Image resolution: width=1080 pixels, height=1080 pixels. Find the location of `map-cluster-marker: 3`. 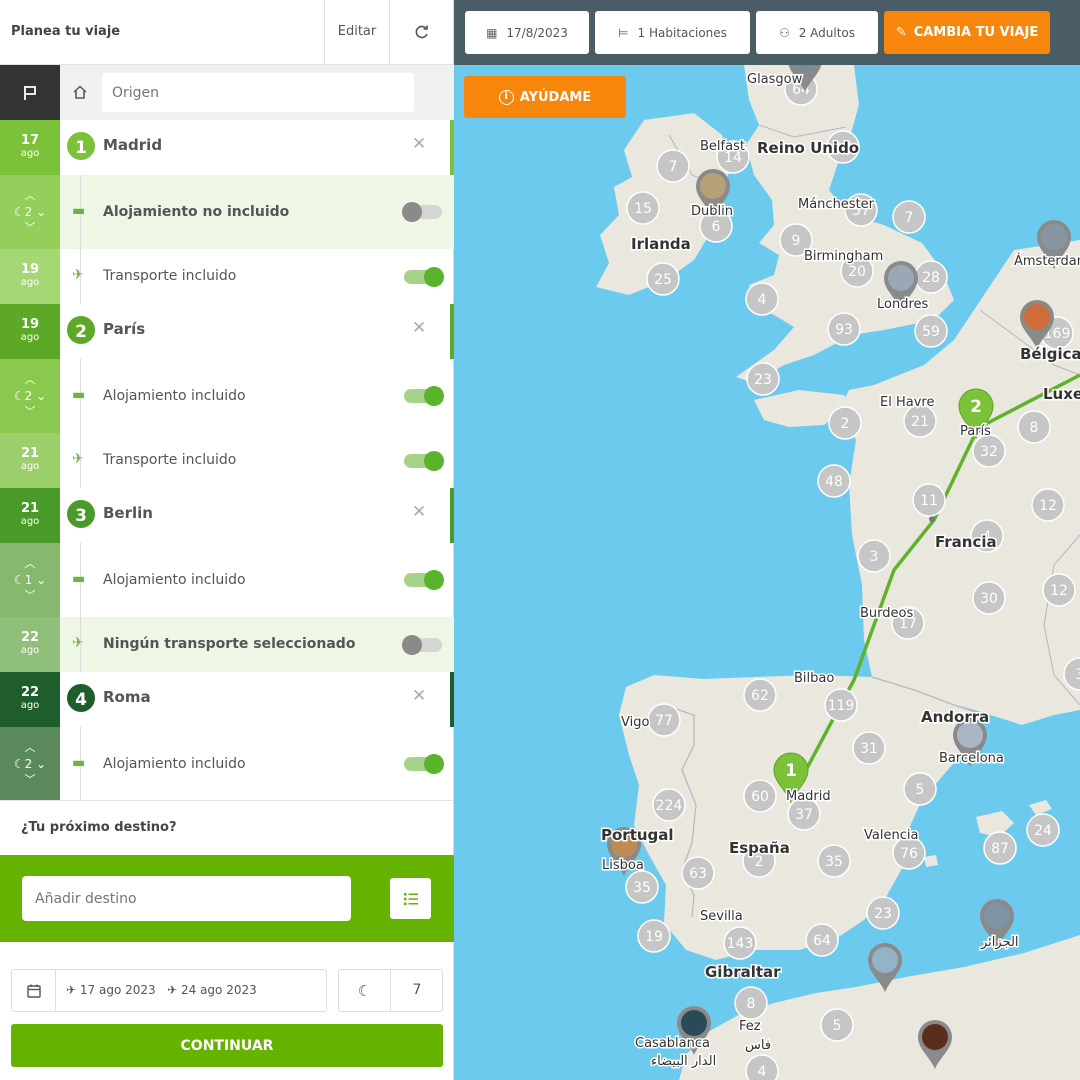

map-cluster-marker: 3 is located at coordinates (874, 556).